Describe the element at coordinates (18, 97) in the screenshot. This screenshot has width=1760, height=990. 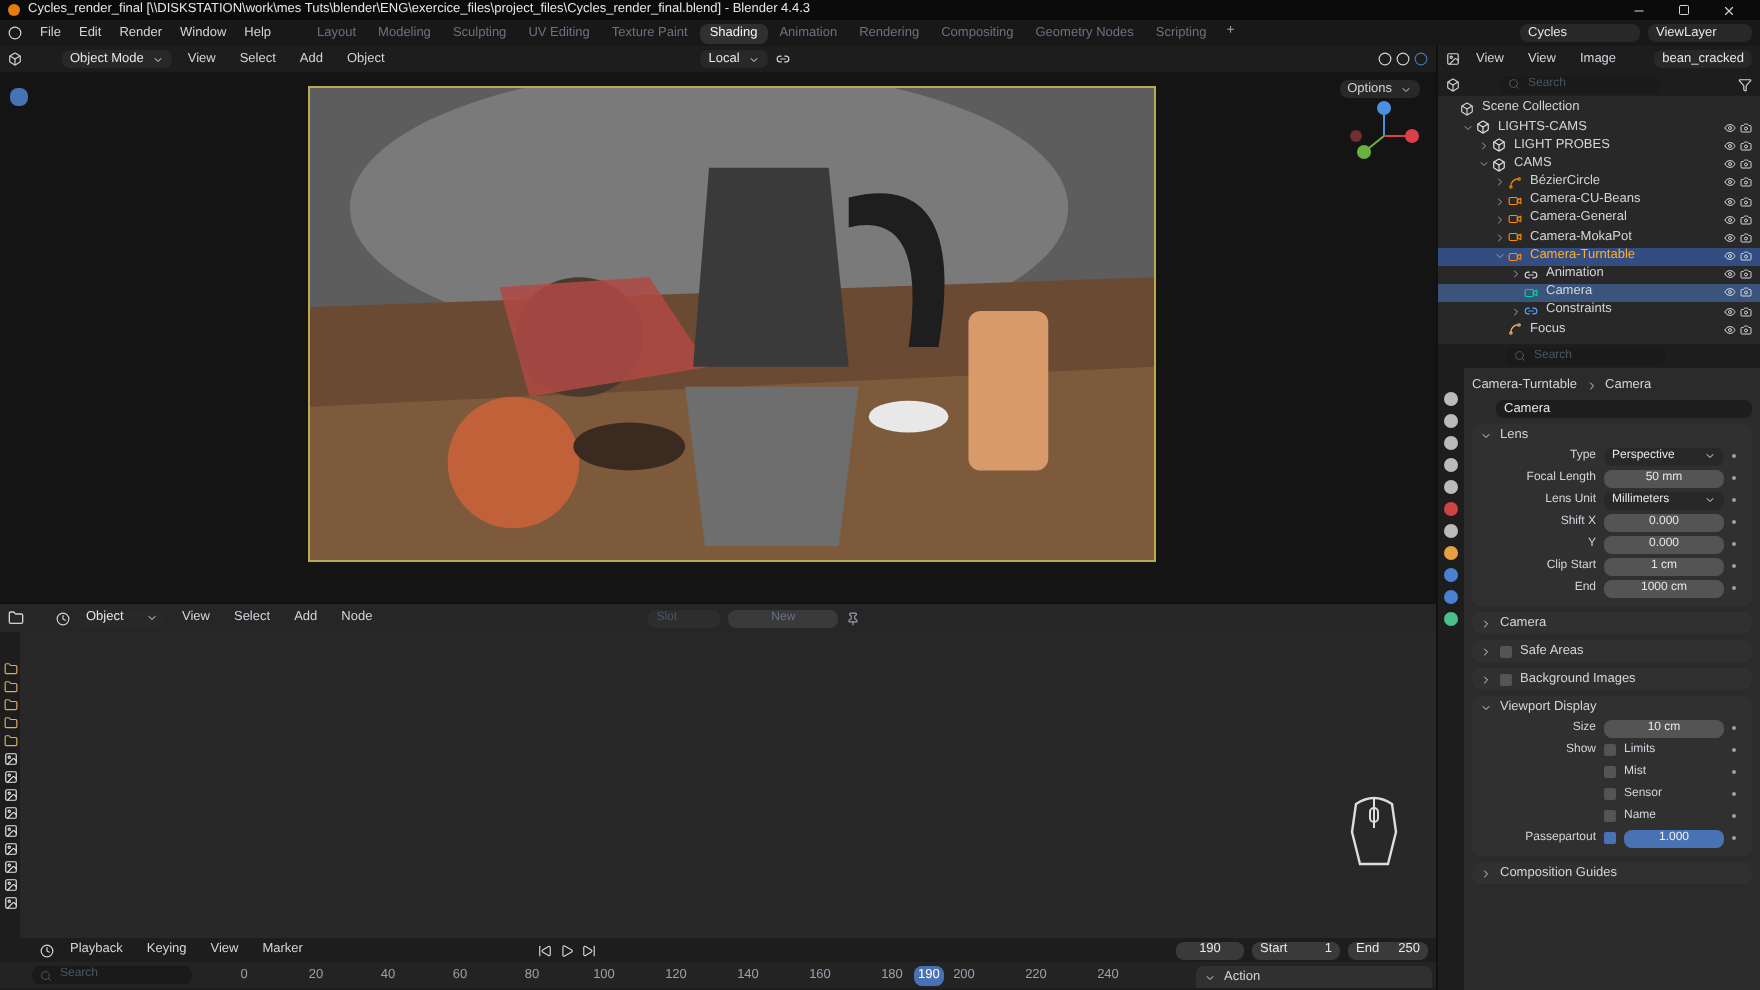
I see `tool-icon` at that location.